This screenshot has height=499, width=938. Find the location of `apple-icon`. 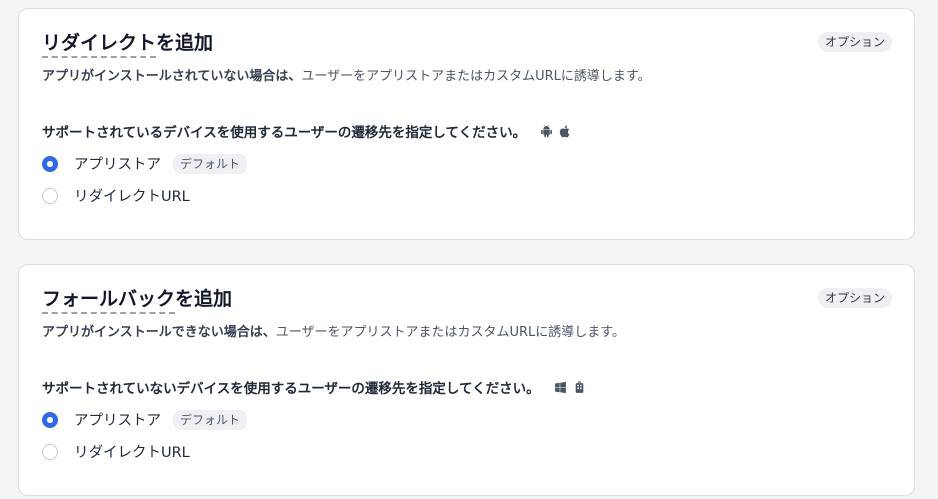

apple-icon is located at coordinates (564, 131).